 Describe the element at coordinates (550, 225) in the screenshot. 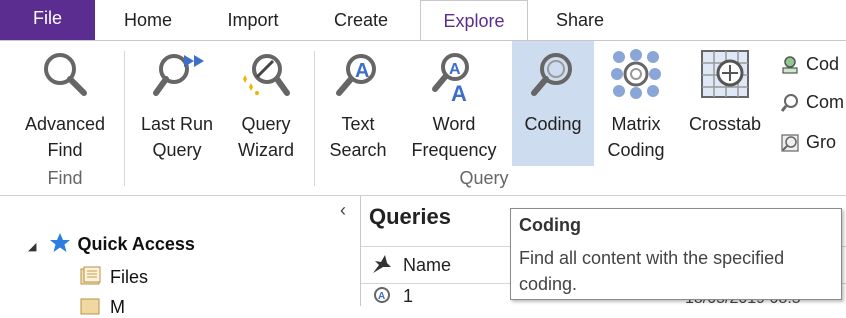

I see `tooltip-title: Coding` at that location.